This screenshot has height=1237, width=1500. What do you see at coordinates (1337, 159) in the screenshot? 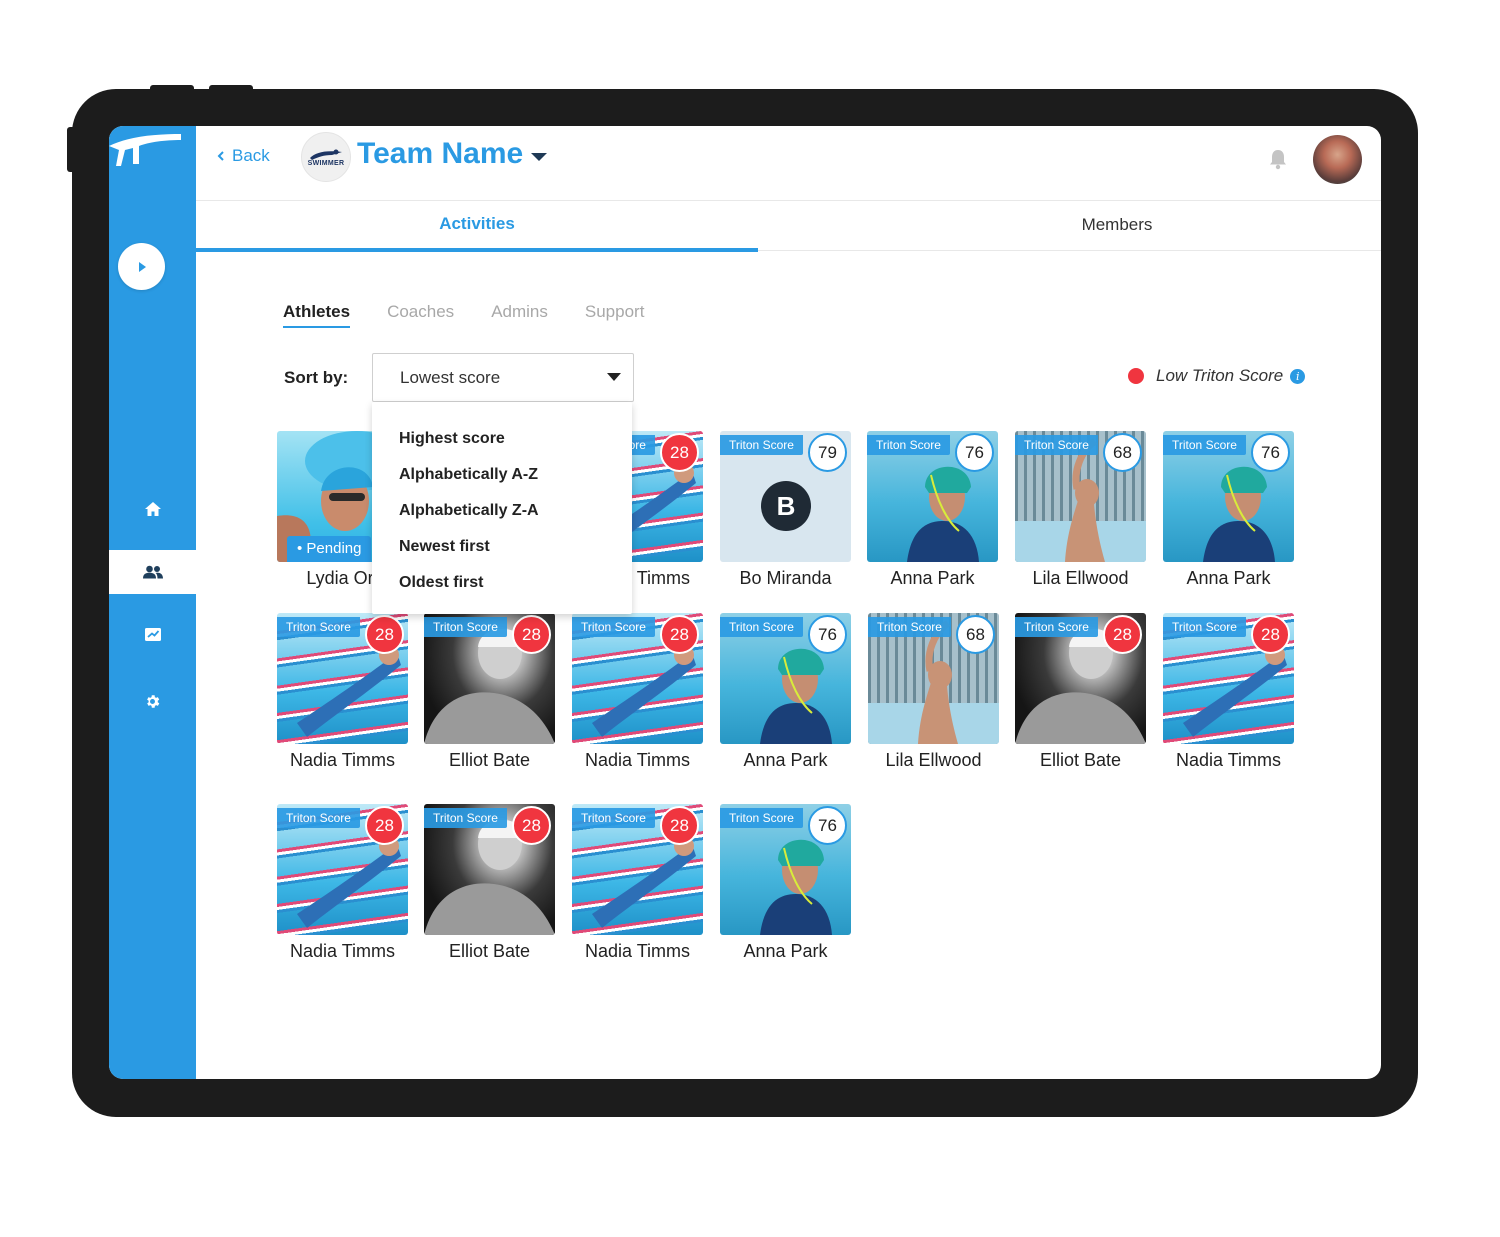
I see `avatar` at bounding box center [1337, 159].